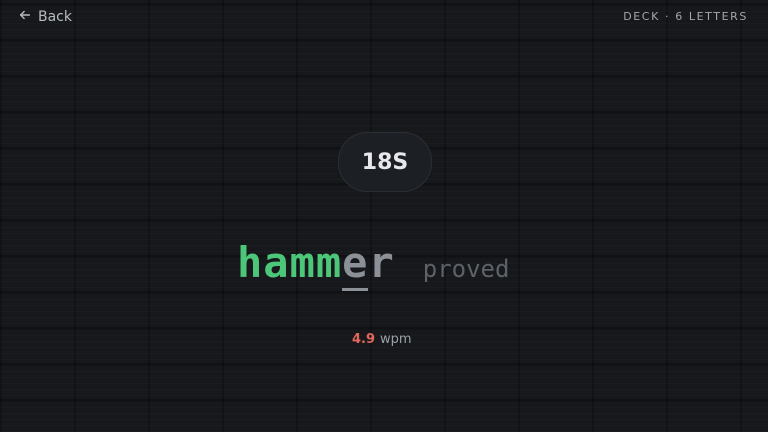 The image size is (768, 432). I want to click on word-display: hammer proved, so click(373, 264).